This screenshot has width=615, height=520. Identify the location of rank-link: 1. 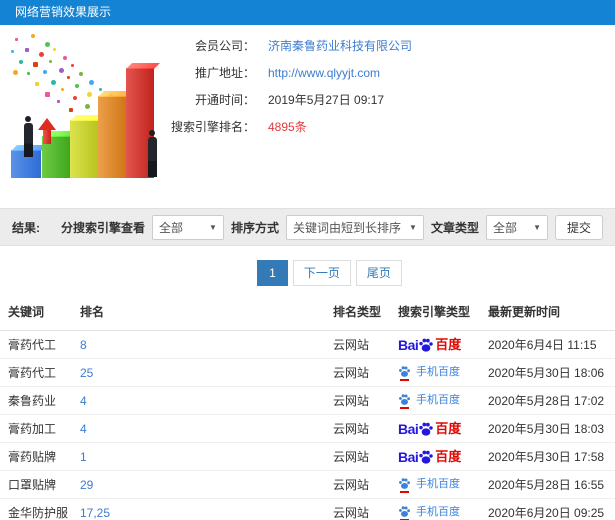
(206, 456).